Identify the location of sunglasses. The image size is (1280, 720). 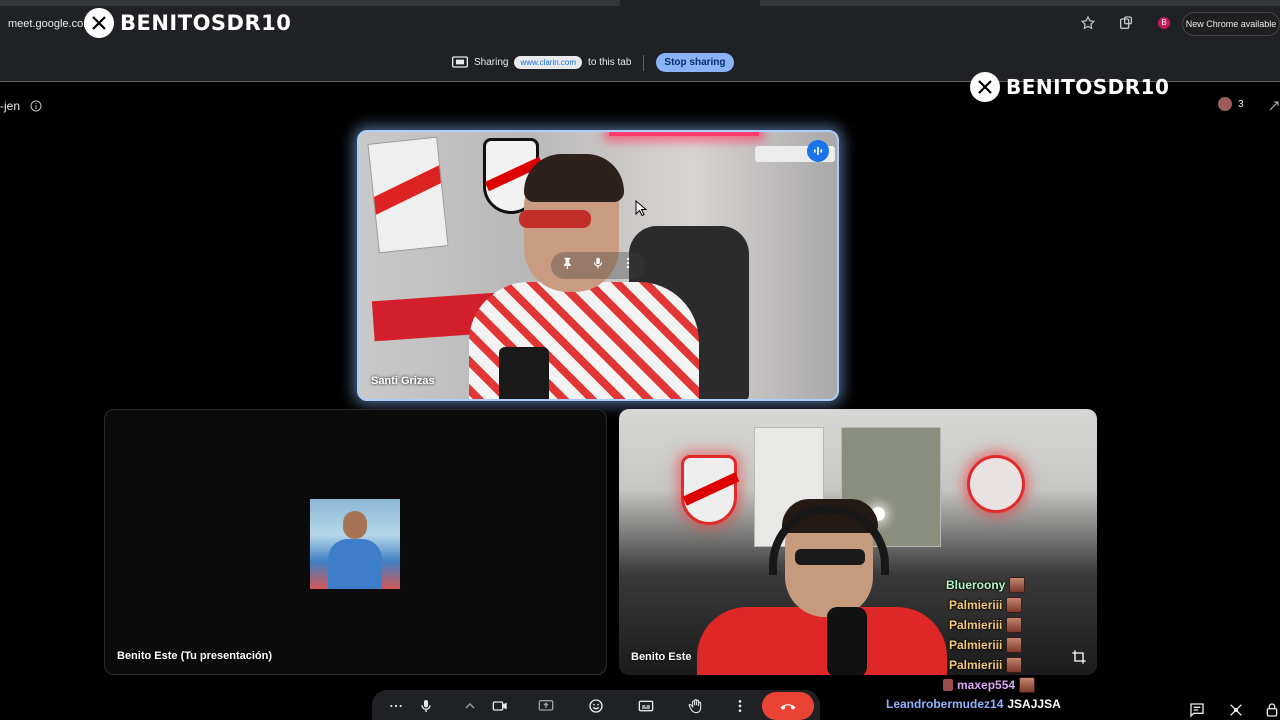
(830, 557).